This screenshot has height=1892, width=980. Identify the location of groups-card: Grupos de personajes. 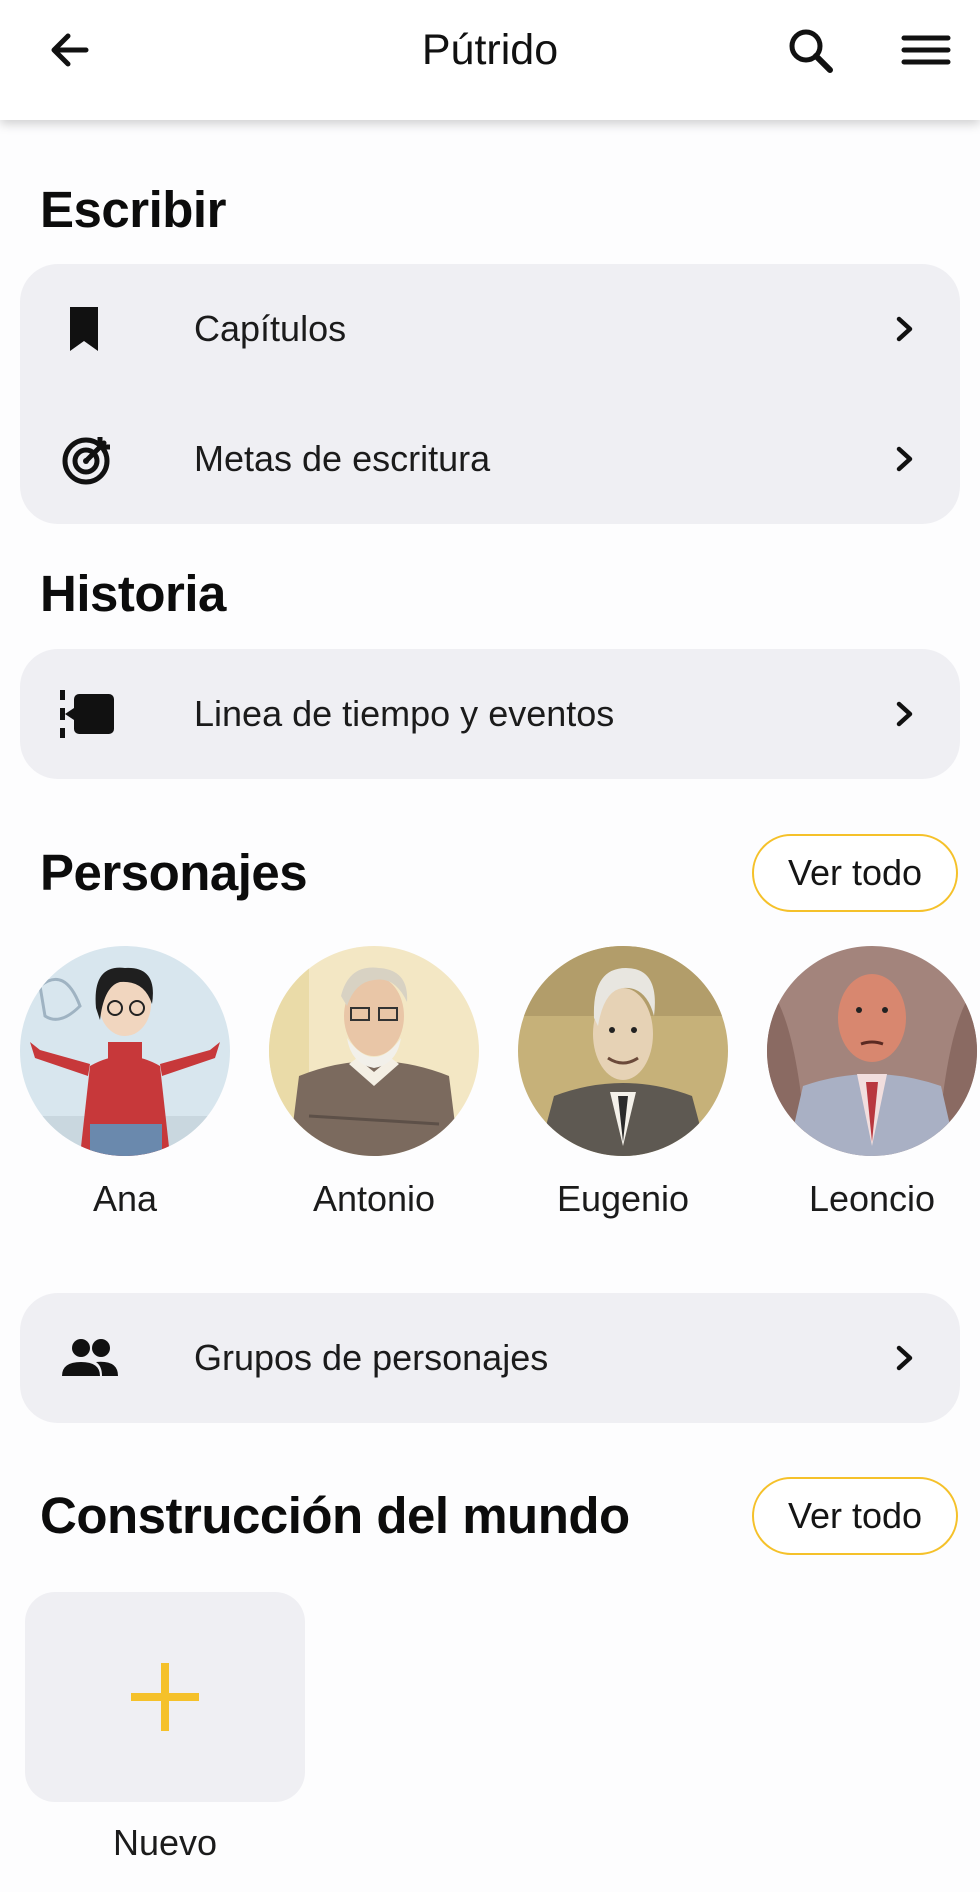
(490, 1358).